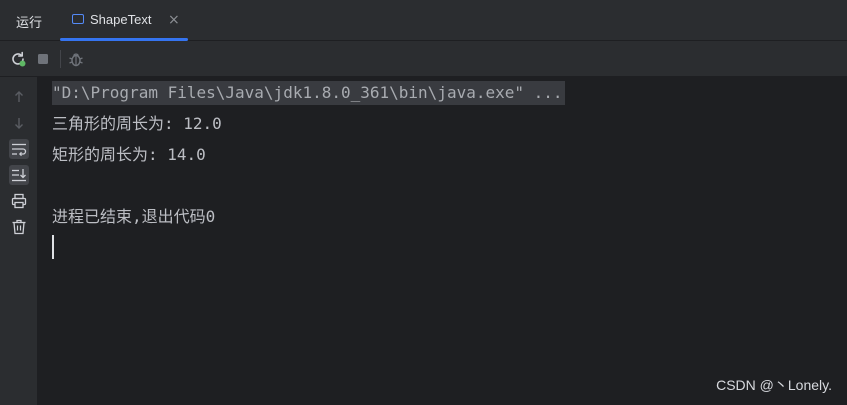 The height and width of the screenshot is (405, 847). I want to click on soft-wrap-icon, so click(19, 150).